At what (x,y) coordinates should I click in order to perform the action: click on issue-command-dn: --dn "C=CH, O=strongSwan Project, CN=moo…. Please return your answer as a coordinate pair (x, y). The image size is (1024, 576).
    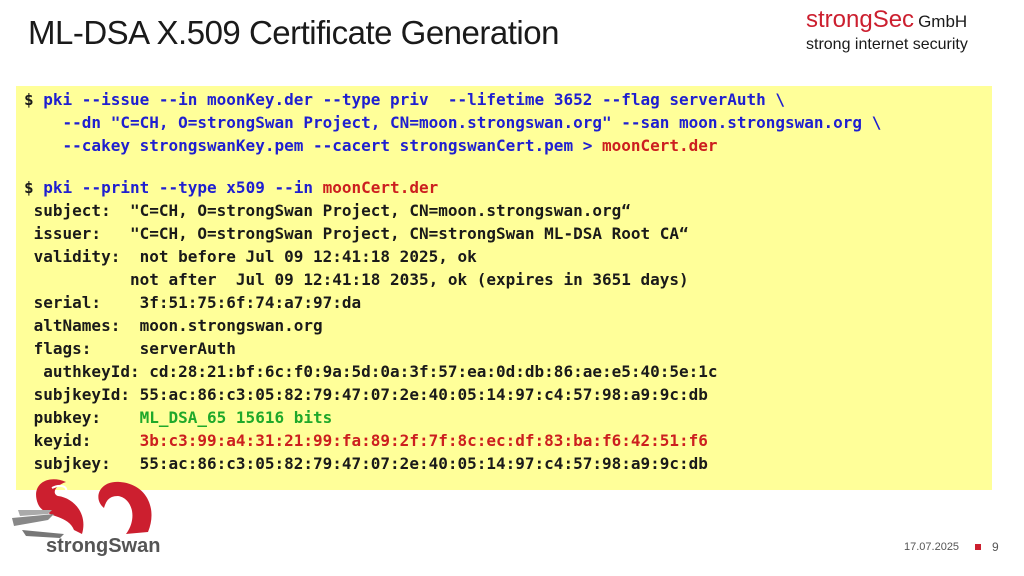
    Looking at the image, I should click on (453, 122).